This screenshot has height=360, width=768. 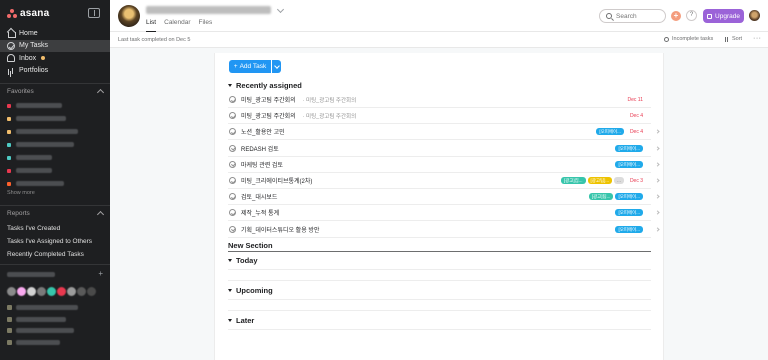 I want to click on due-date: Dec 4, so click(x=636, y=132).